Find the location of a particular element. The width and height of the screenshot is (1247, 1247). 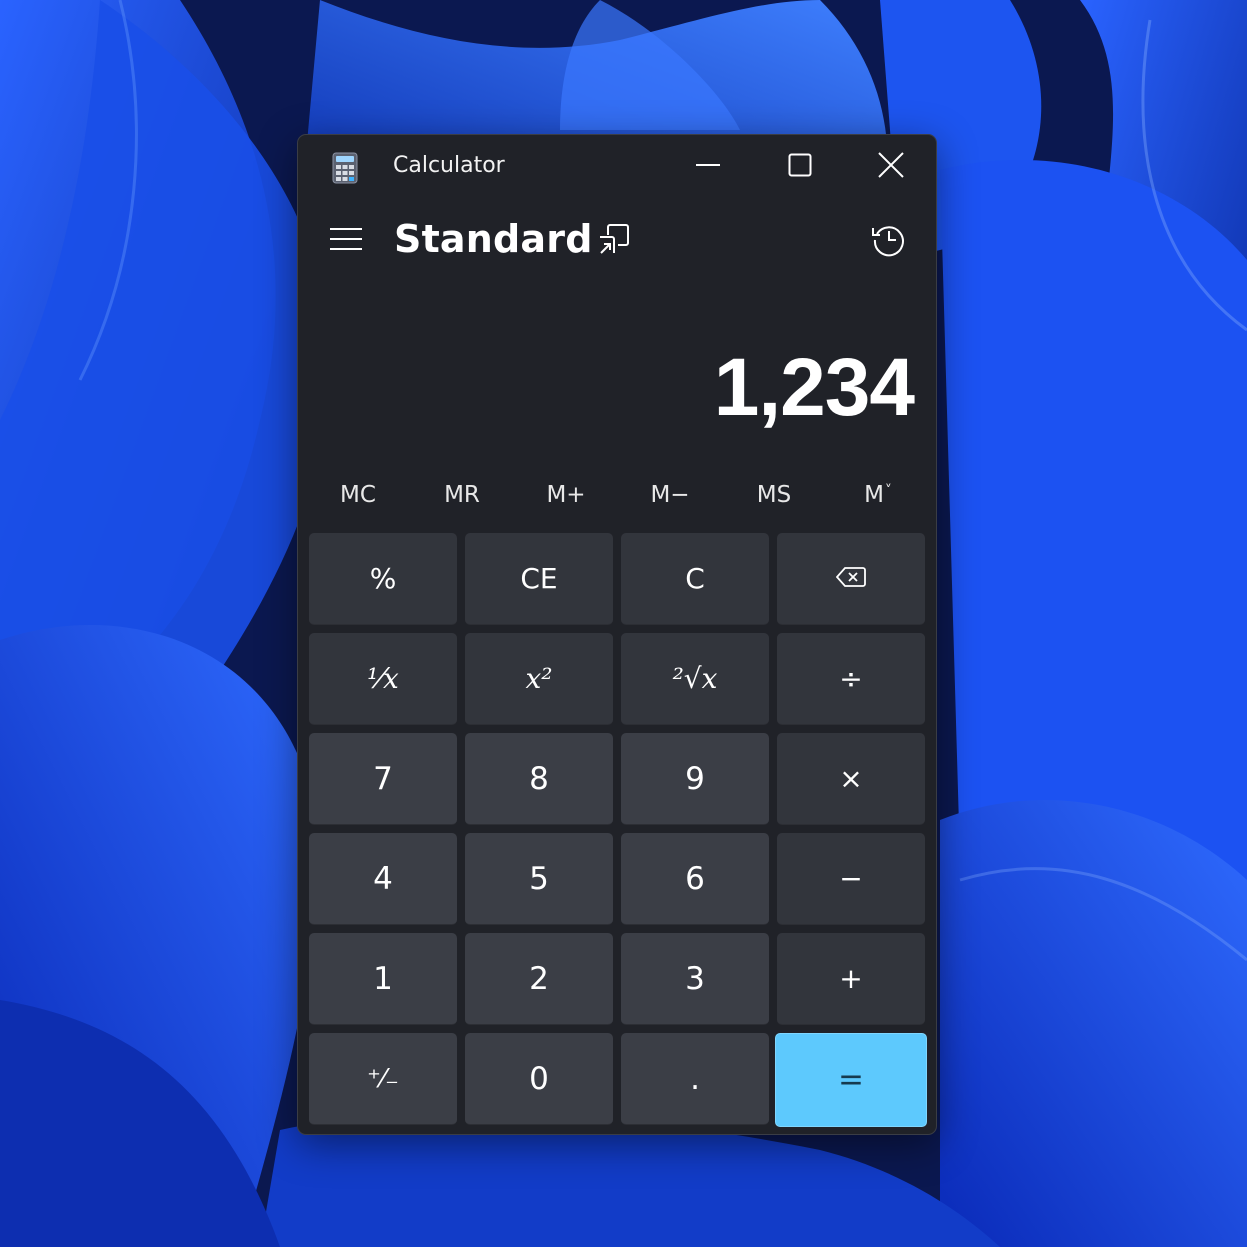

decimal-point-button: . is located at coordinates (695, 1079).